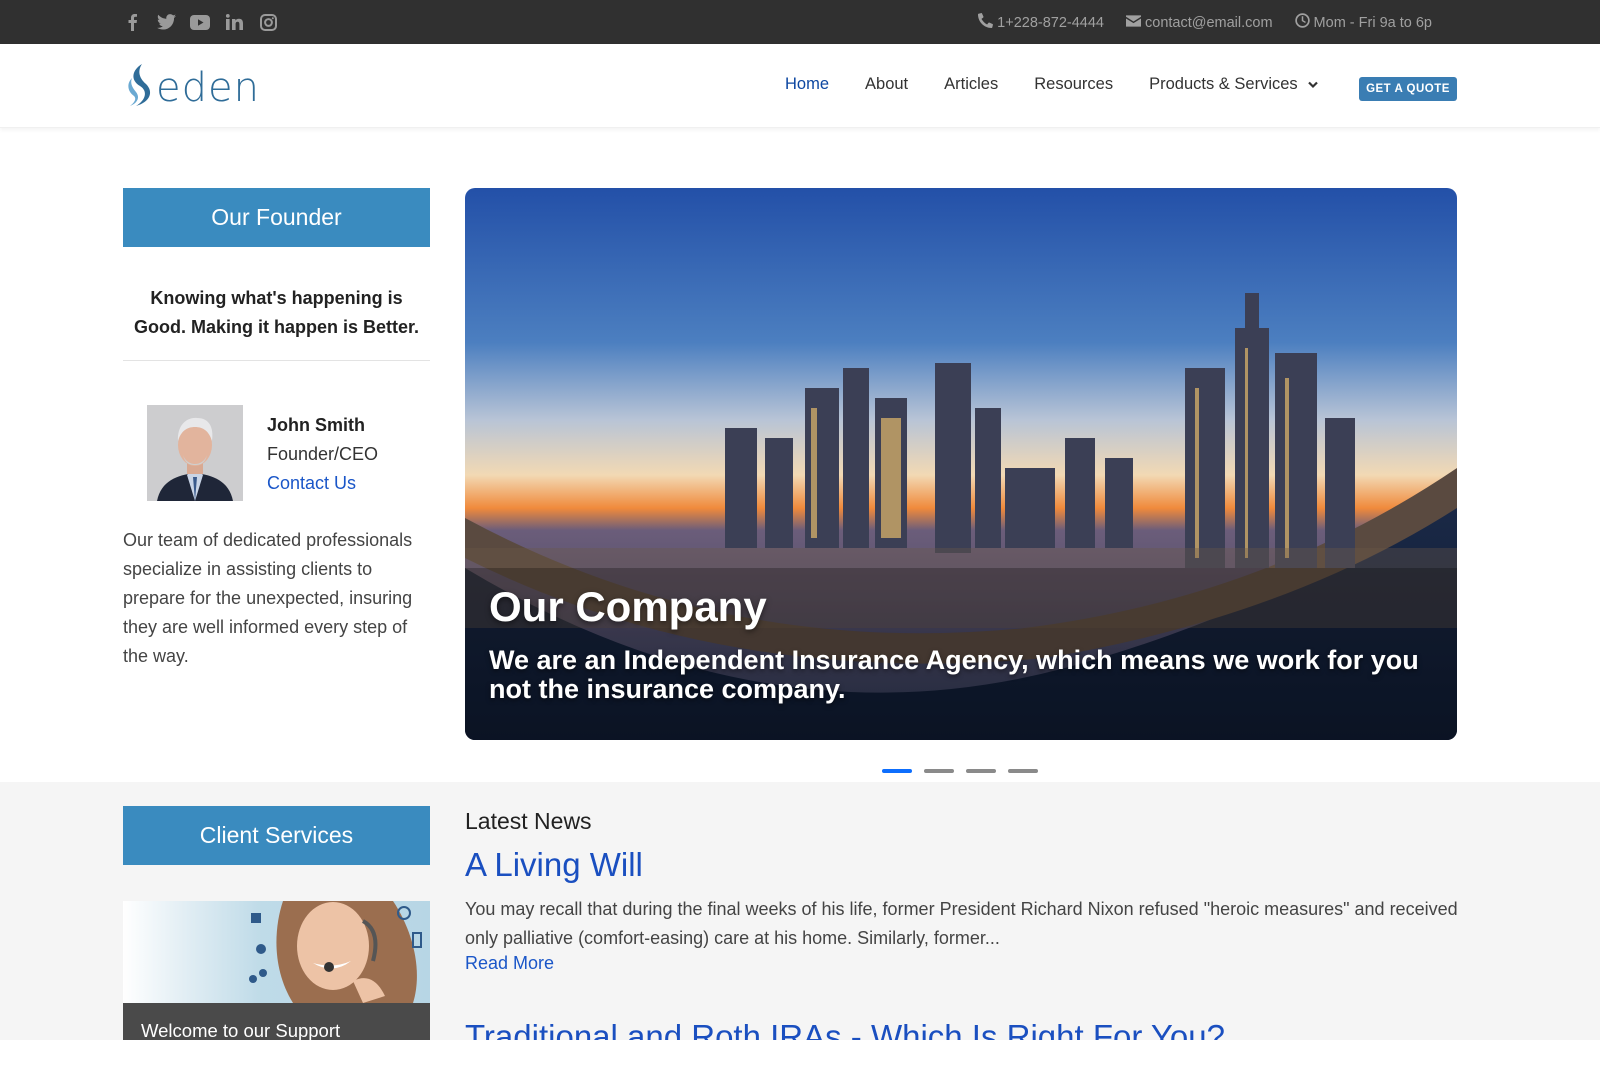 The height and width of the screenshot is (1067, 1600). I want to click on page-bottom, so click(800, 1053).